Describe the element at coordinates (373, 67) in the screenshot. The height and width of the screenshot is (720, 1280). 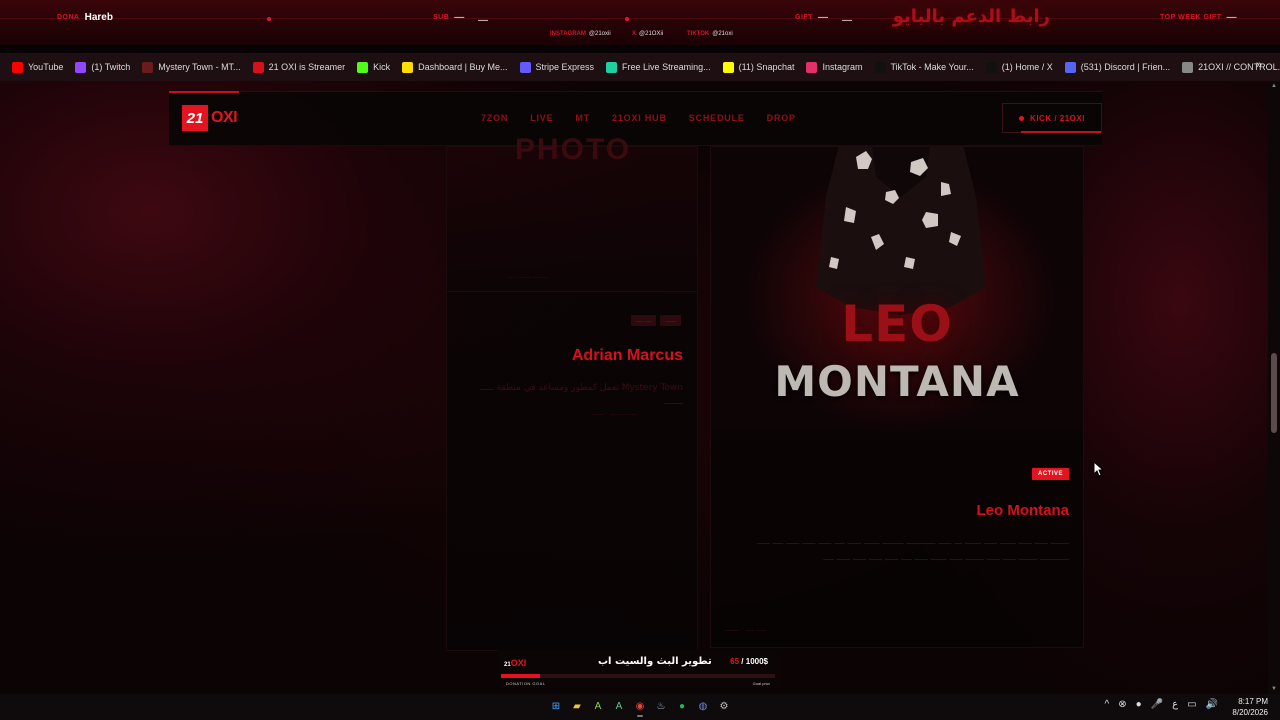
I see `bookmark-kick: Kick` at that location.